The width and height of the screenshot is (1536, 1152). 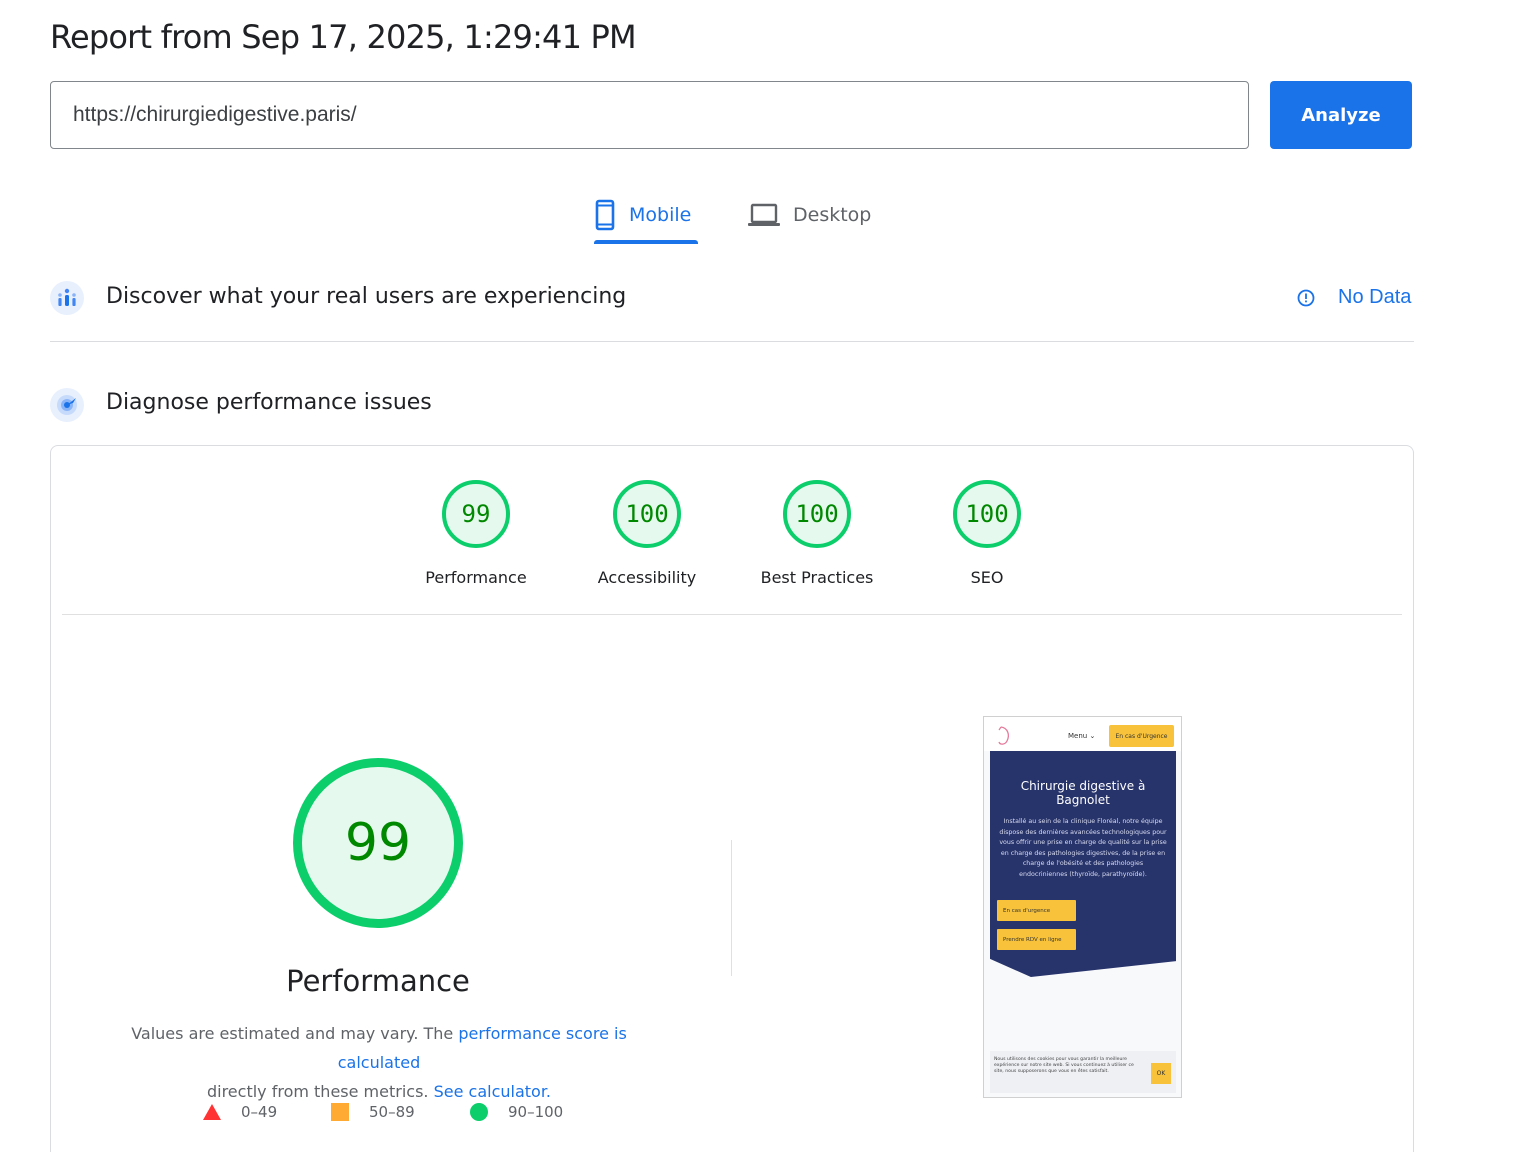 I want to click on disclaimer-text: directly from these metrics., so click(x=320, y=1091).